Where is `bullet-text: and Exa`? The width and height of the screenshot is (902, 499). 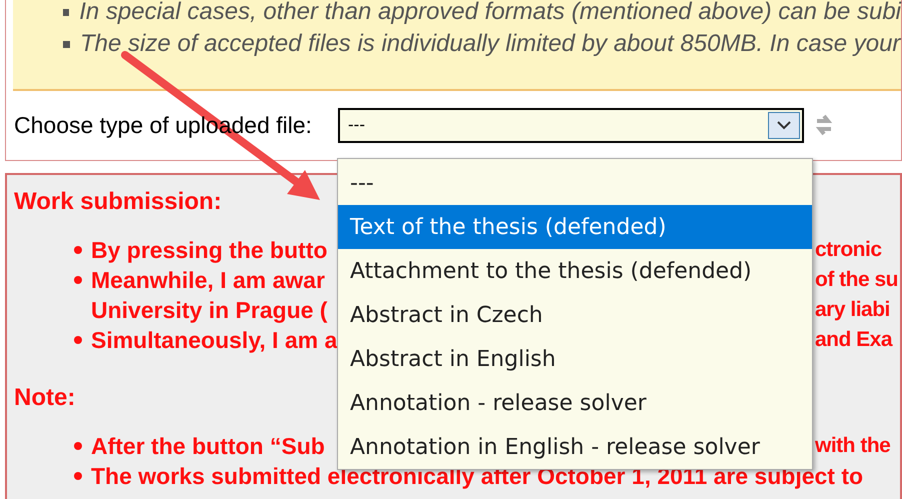
bullet-text: and Exa is located at coordinates (853, 340).